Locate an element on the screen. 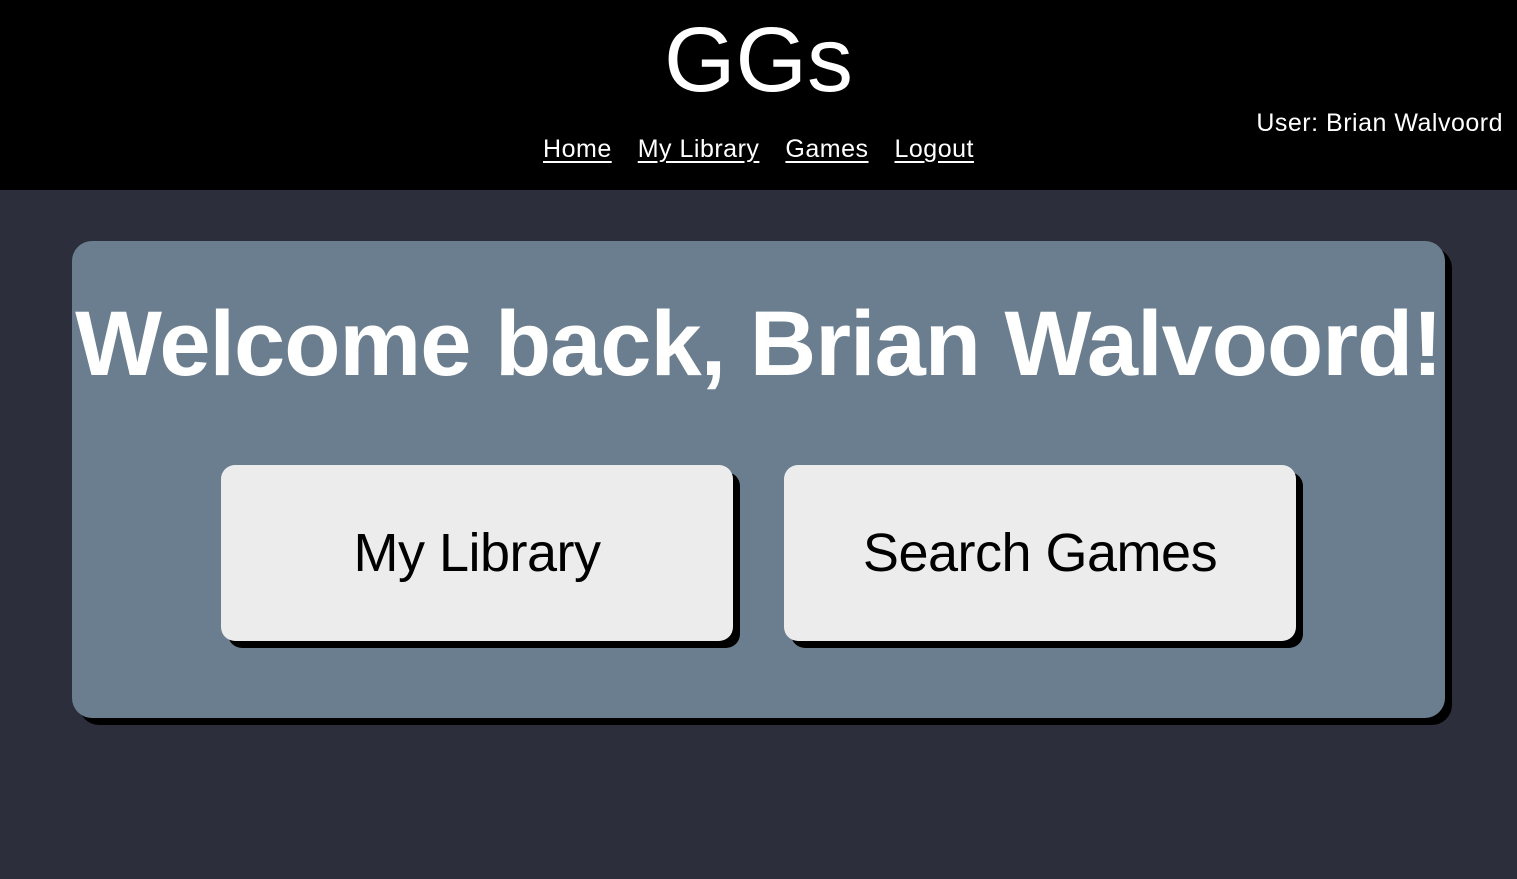 The image size is (1517, 879). nav-link-logout: Logout is located at coordinates (934, 149).